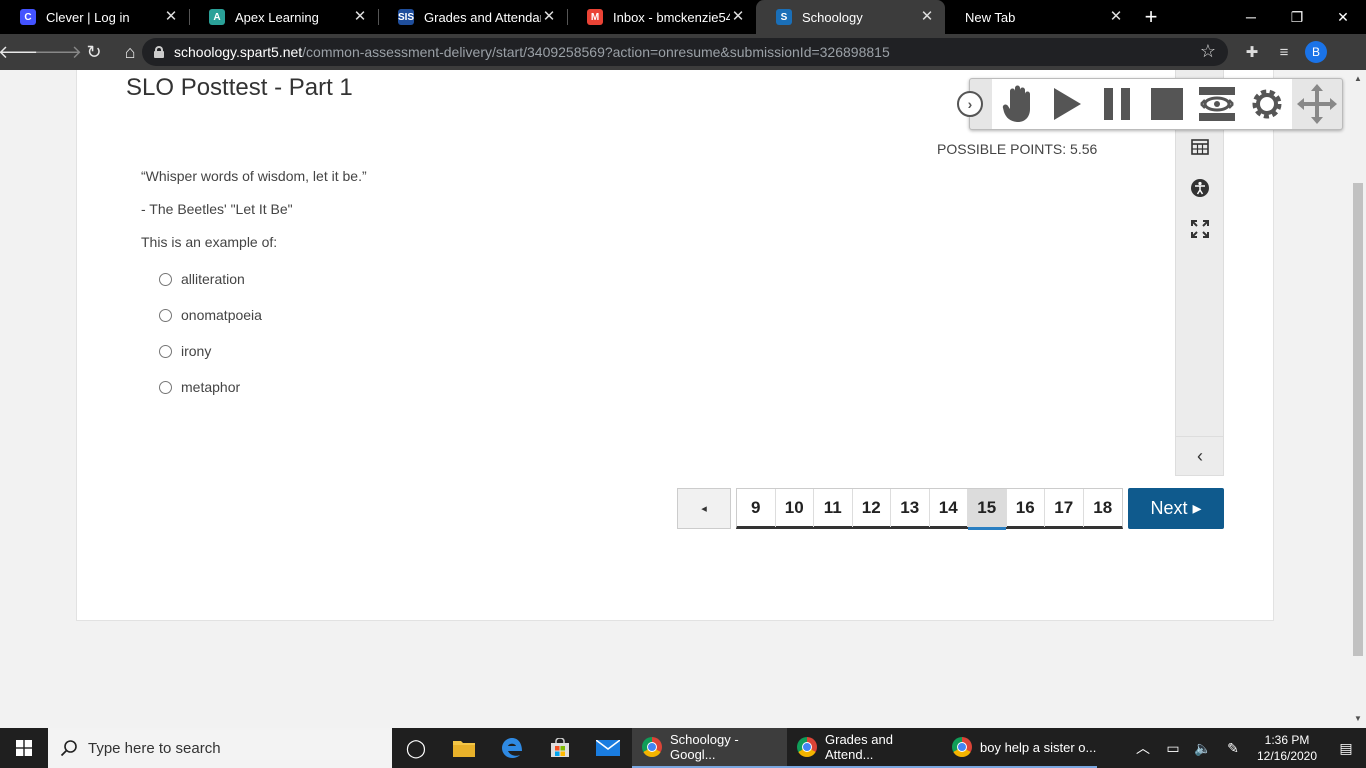  I want to click on tts-button-group, so click(1142, 104).